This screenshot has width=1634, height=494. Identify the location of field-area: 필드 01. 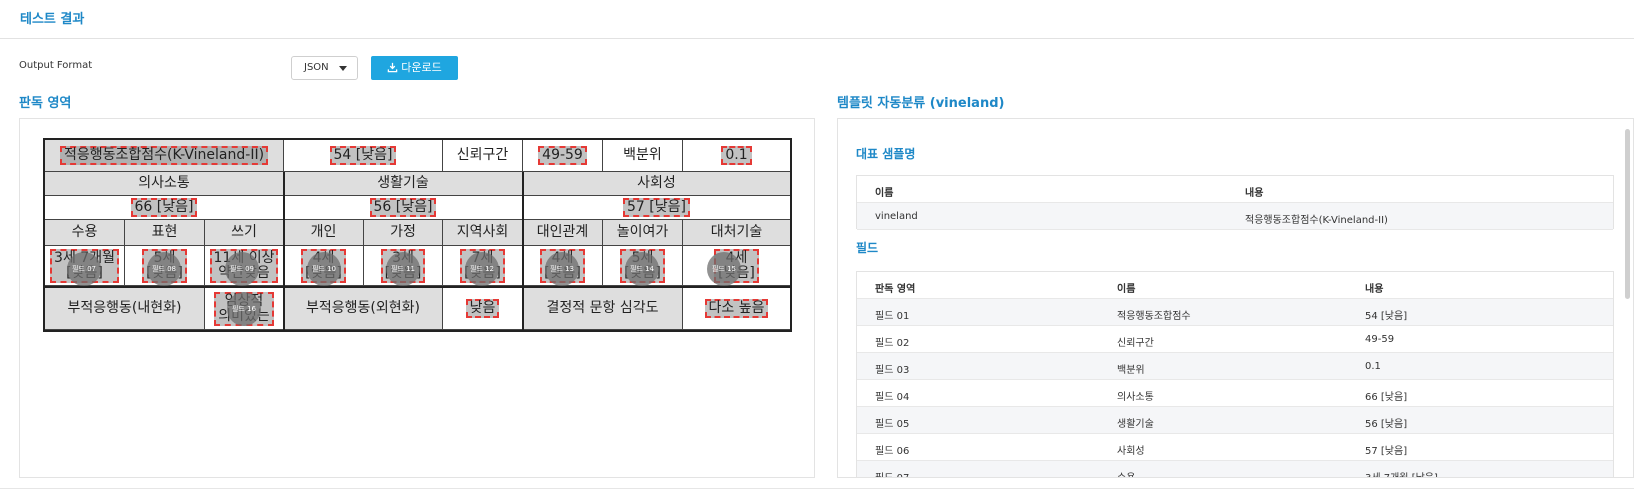
(892, 316).